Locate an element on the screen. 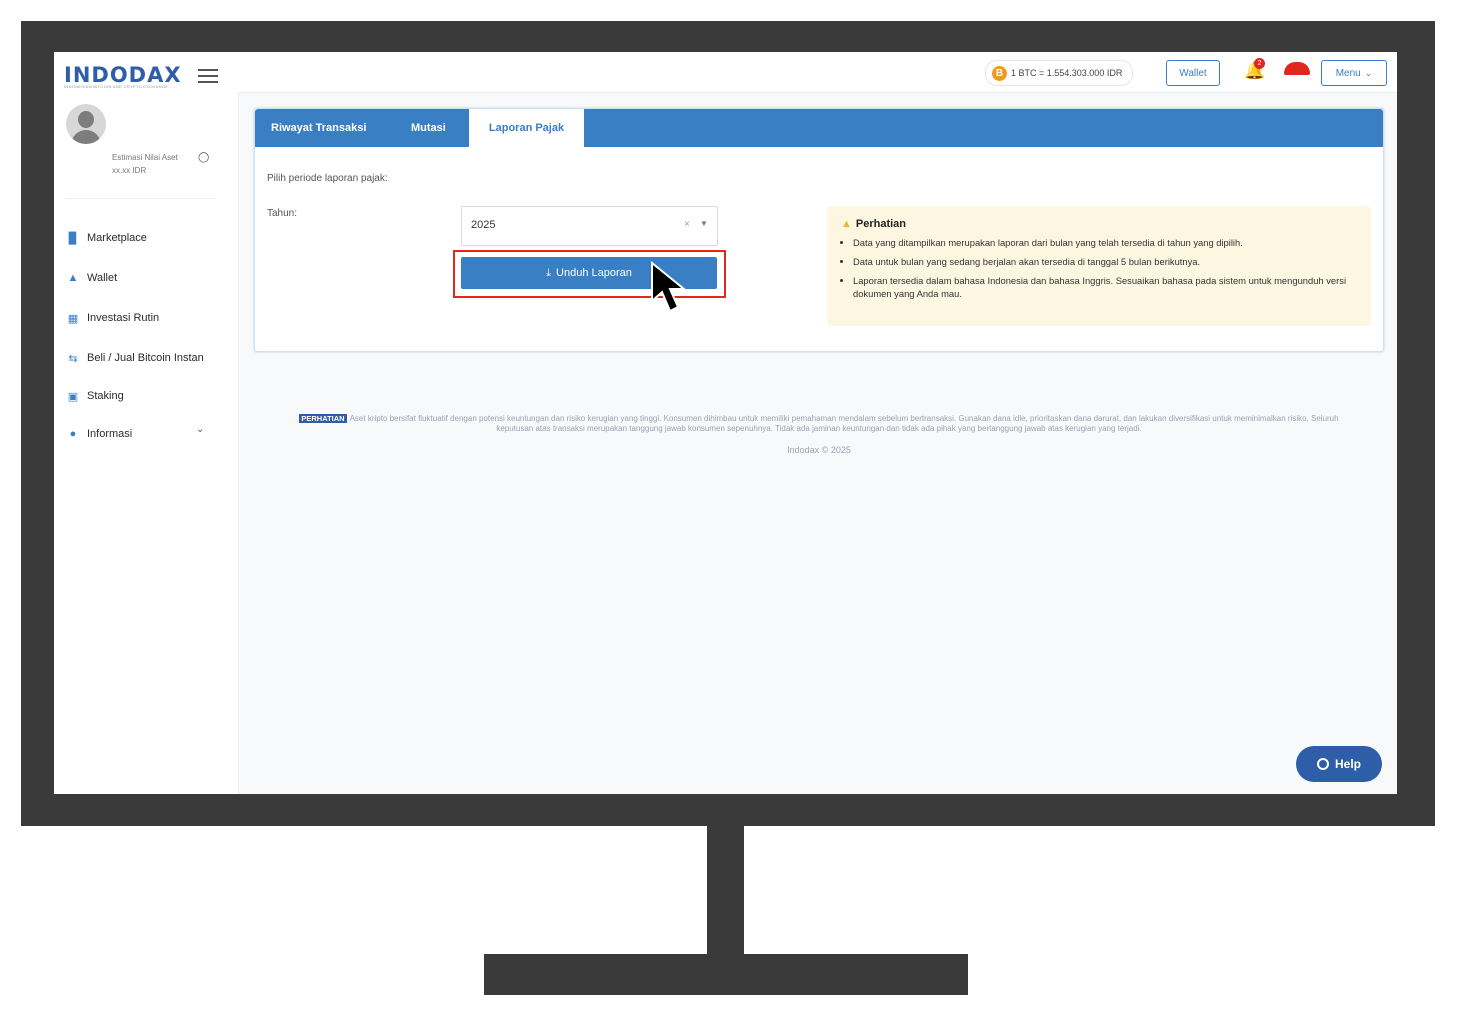 This screenshot has width=1460, height=1018. mouse-cursor-icon is located at coordinates (669, 287).